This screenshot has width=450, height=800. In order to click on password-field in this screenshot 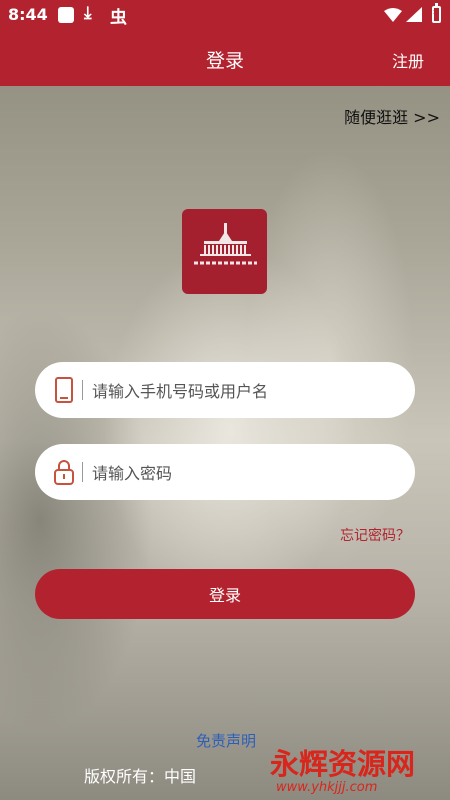, I will do `click(225, 472)`.